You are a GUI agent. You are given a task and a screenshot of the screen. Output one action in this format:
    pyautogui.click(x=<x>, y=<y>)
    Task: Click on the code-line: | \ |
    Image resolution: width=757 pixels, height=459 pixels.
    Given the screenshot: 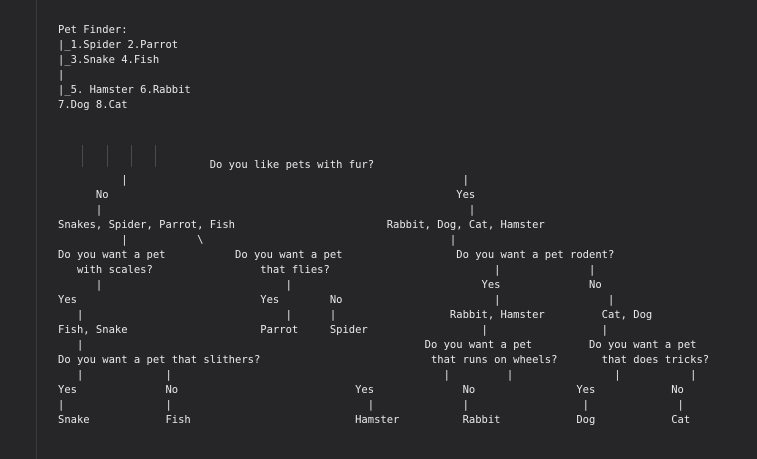 What is the action you would take?
    pyautogui.click(x=257, y=240)
    